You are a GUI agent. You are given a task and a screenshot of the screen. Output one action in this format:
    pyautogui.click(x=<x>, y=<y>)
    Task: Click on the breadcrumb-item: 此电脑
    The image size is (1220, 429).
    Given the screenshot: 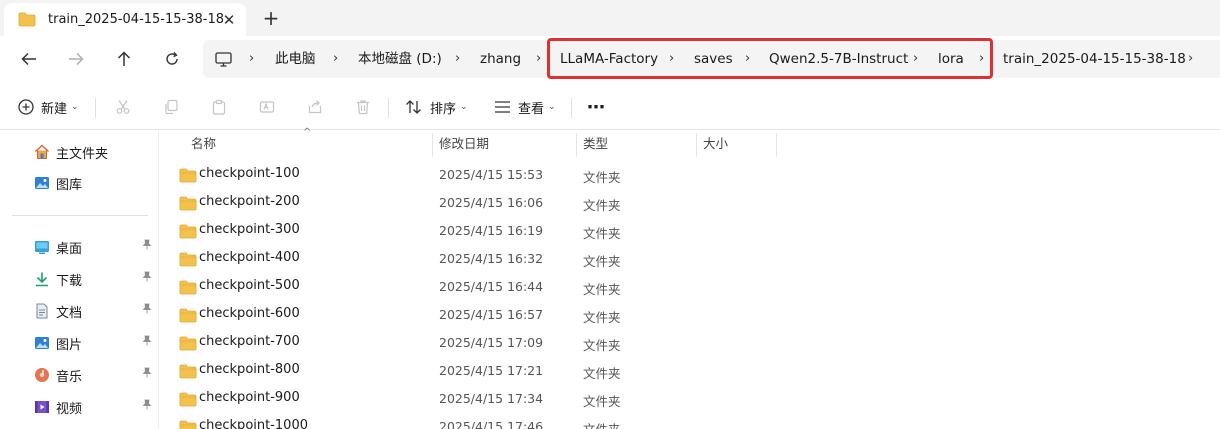 What is the action you would take?
    pyautogui.click(x=295, y=59)
    